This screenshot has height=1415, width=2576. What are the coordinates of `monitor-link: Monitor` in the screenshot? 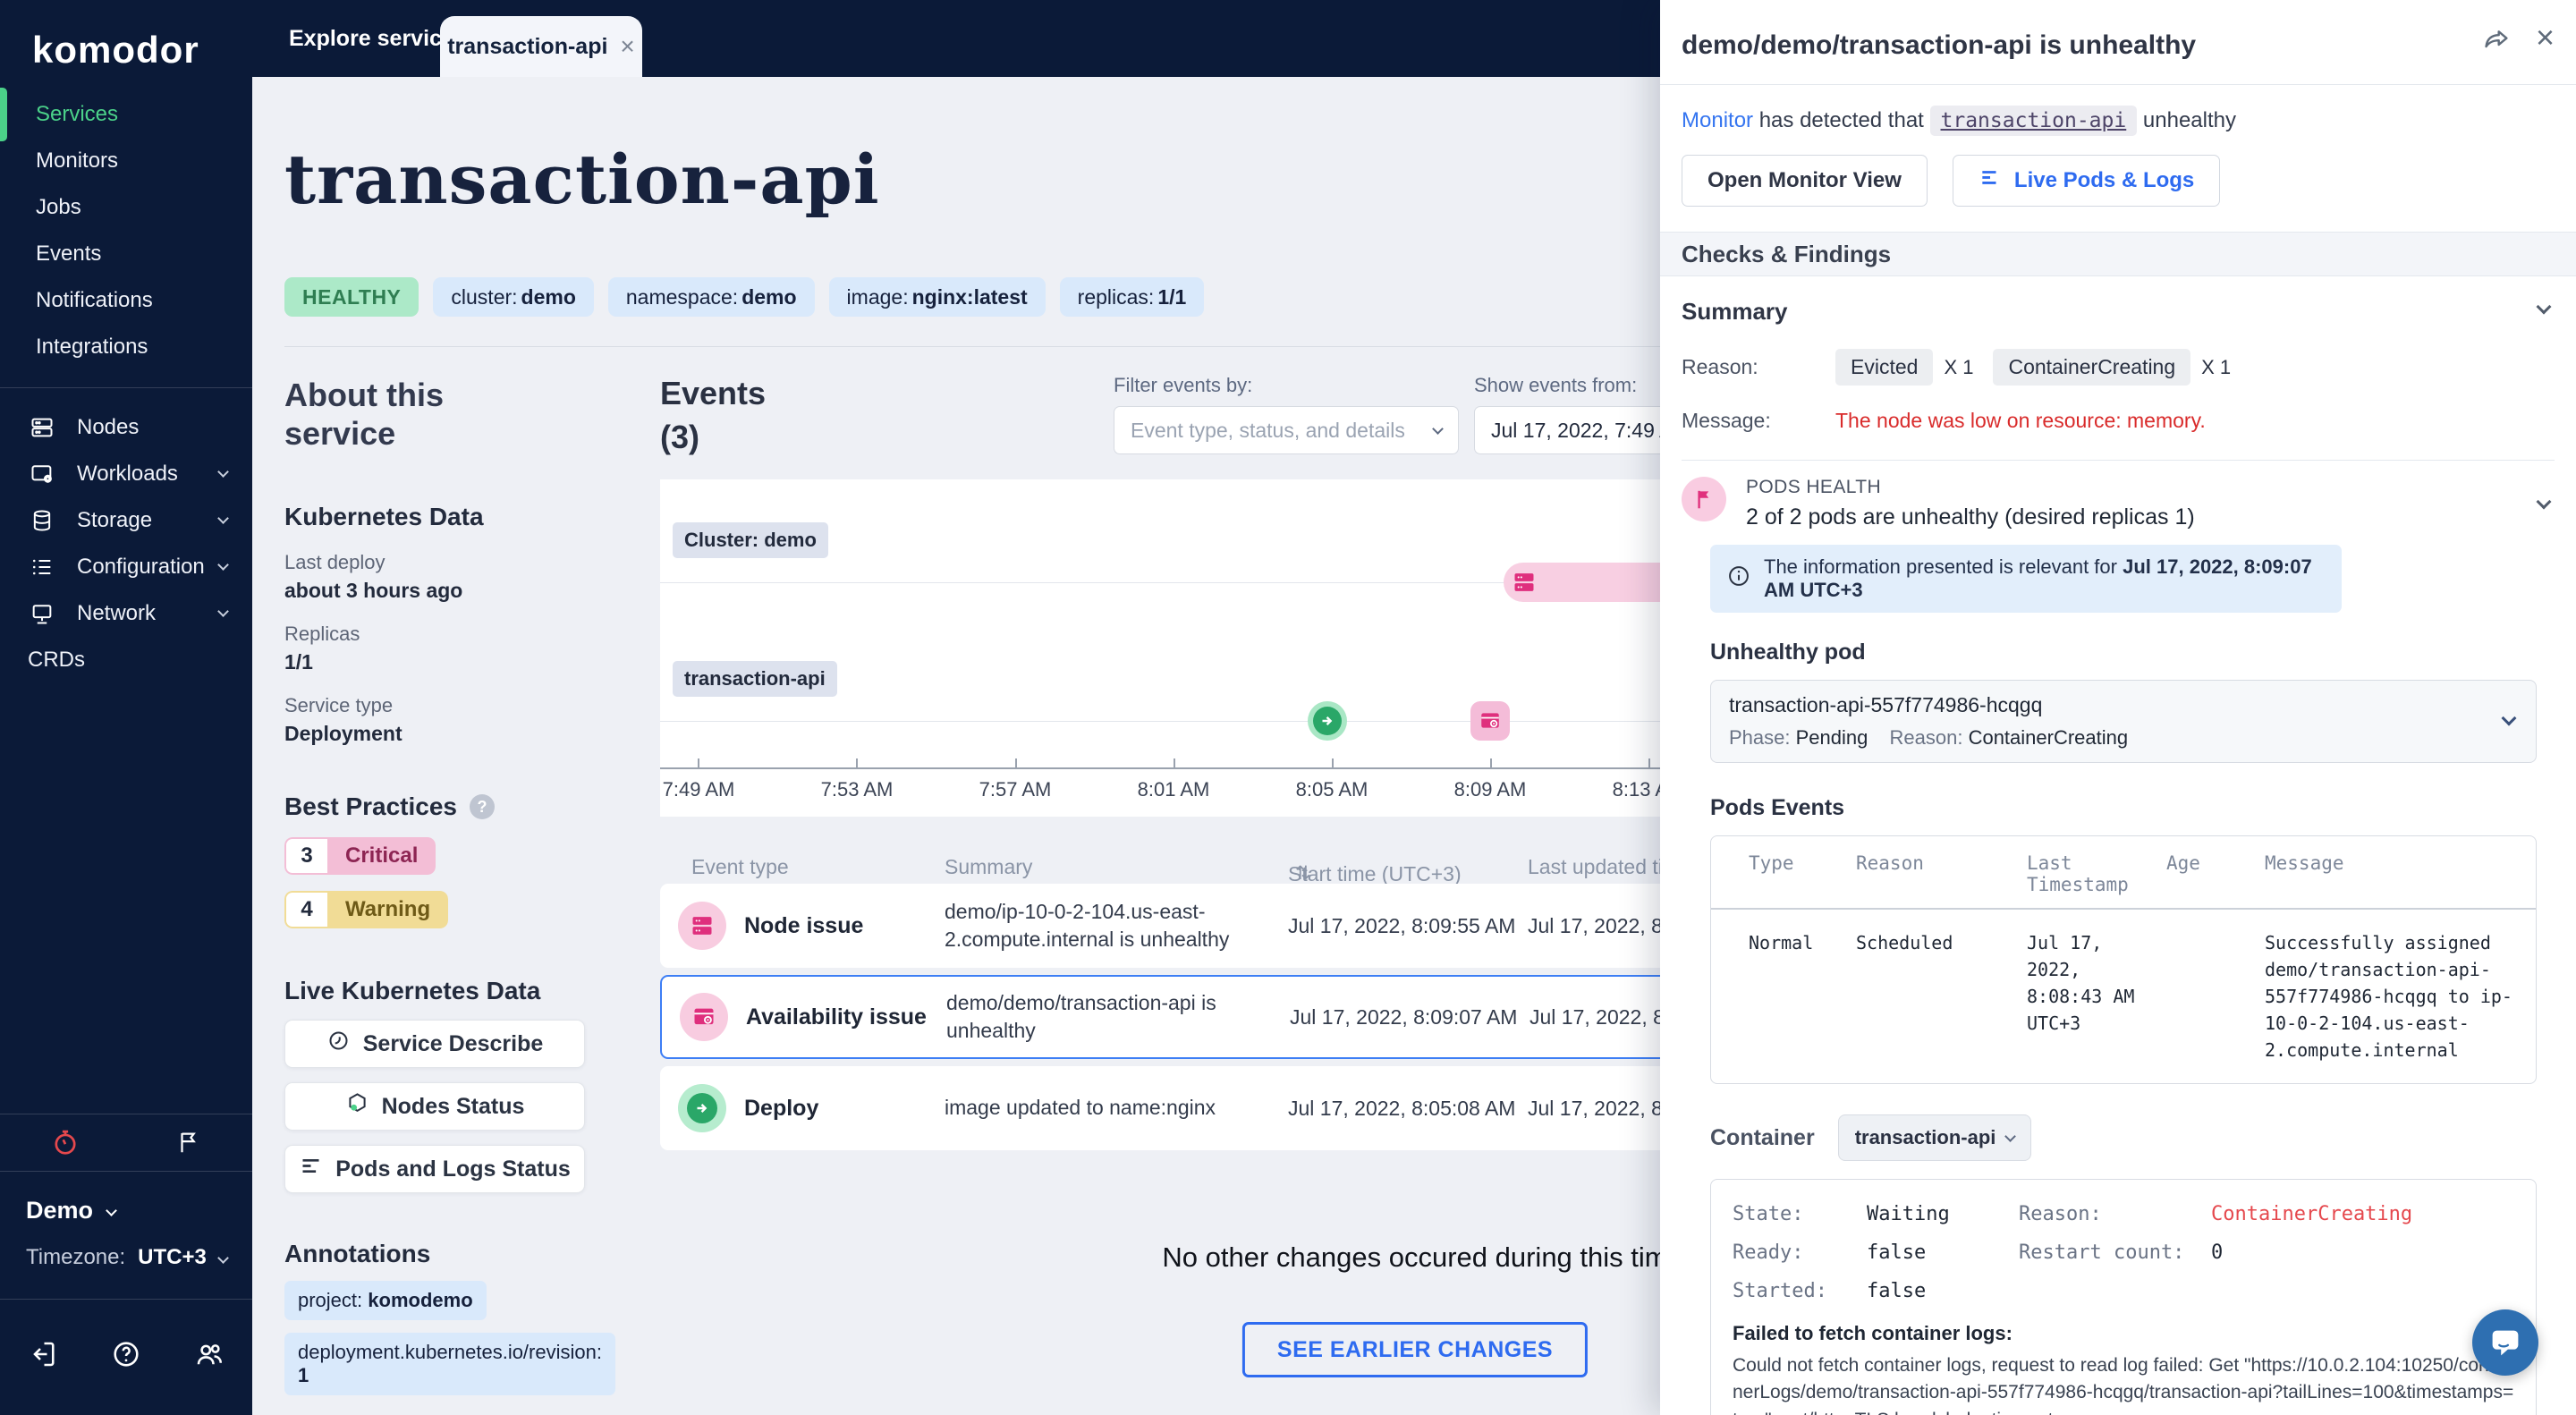 It's located at (1717, 120).